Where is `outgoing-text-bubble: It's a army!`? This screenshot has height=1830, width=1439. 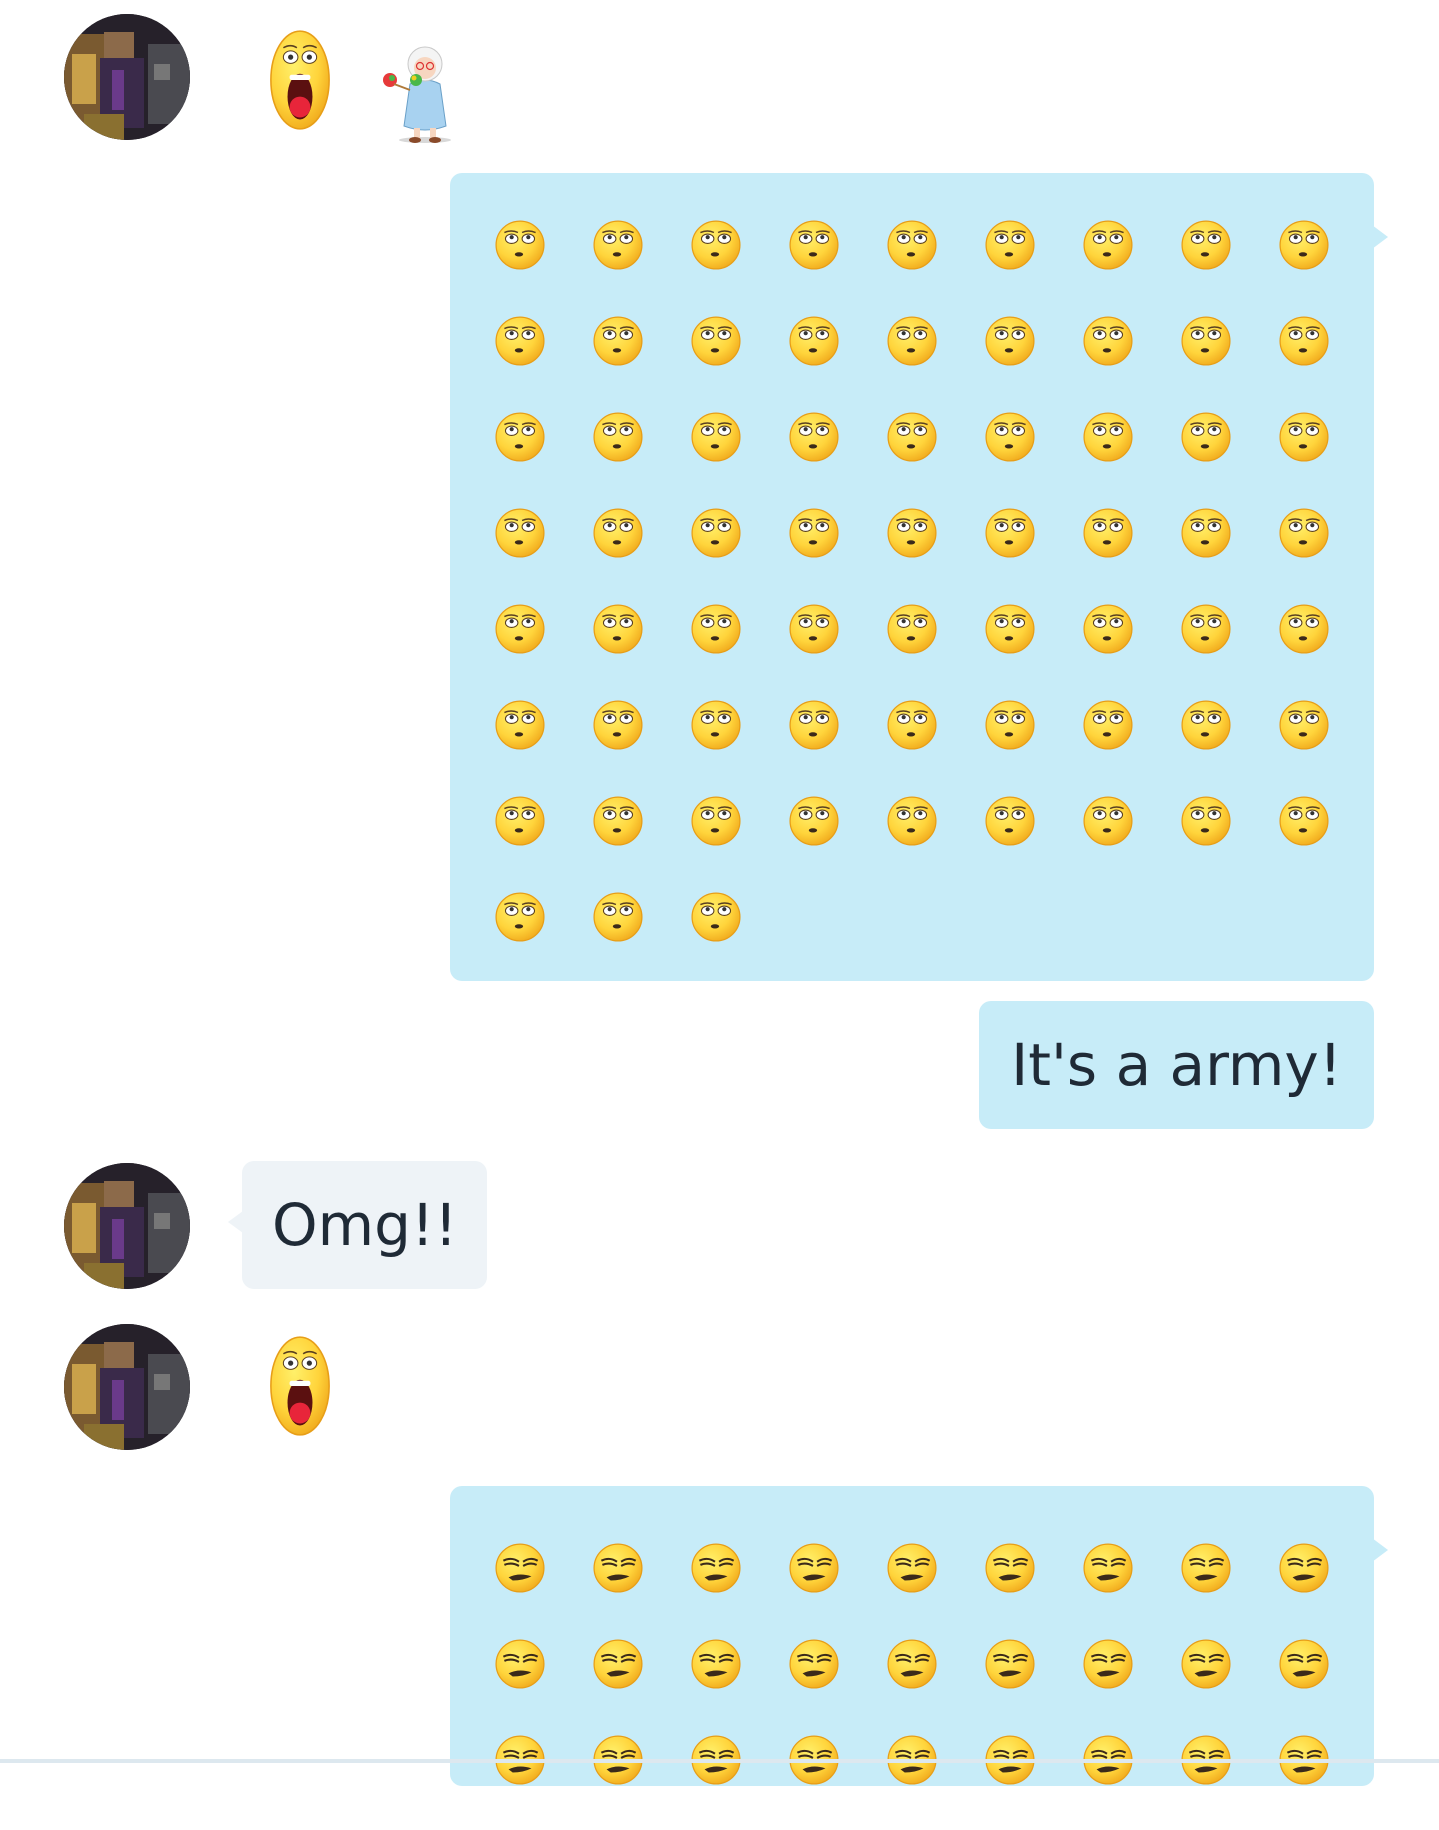
outgoing-text-bubble: It's a army! is located at coordinates (1176, 1065).